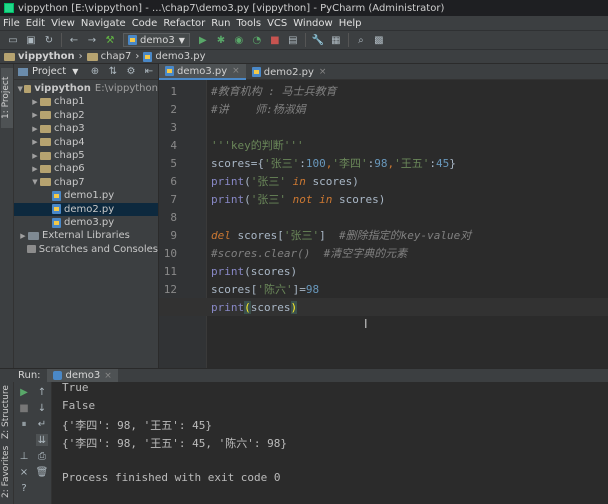  I want to click on menu-edit: Edit, so click(35, 23).